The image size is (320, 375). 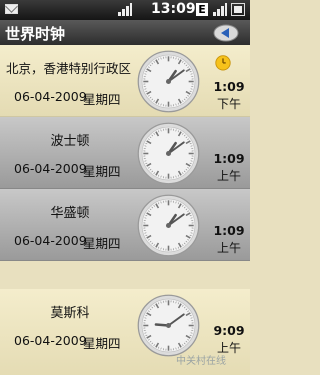 I want to click on page-title: 世界时钟, so click(x=35, y=34).